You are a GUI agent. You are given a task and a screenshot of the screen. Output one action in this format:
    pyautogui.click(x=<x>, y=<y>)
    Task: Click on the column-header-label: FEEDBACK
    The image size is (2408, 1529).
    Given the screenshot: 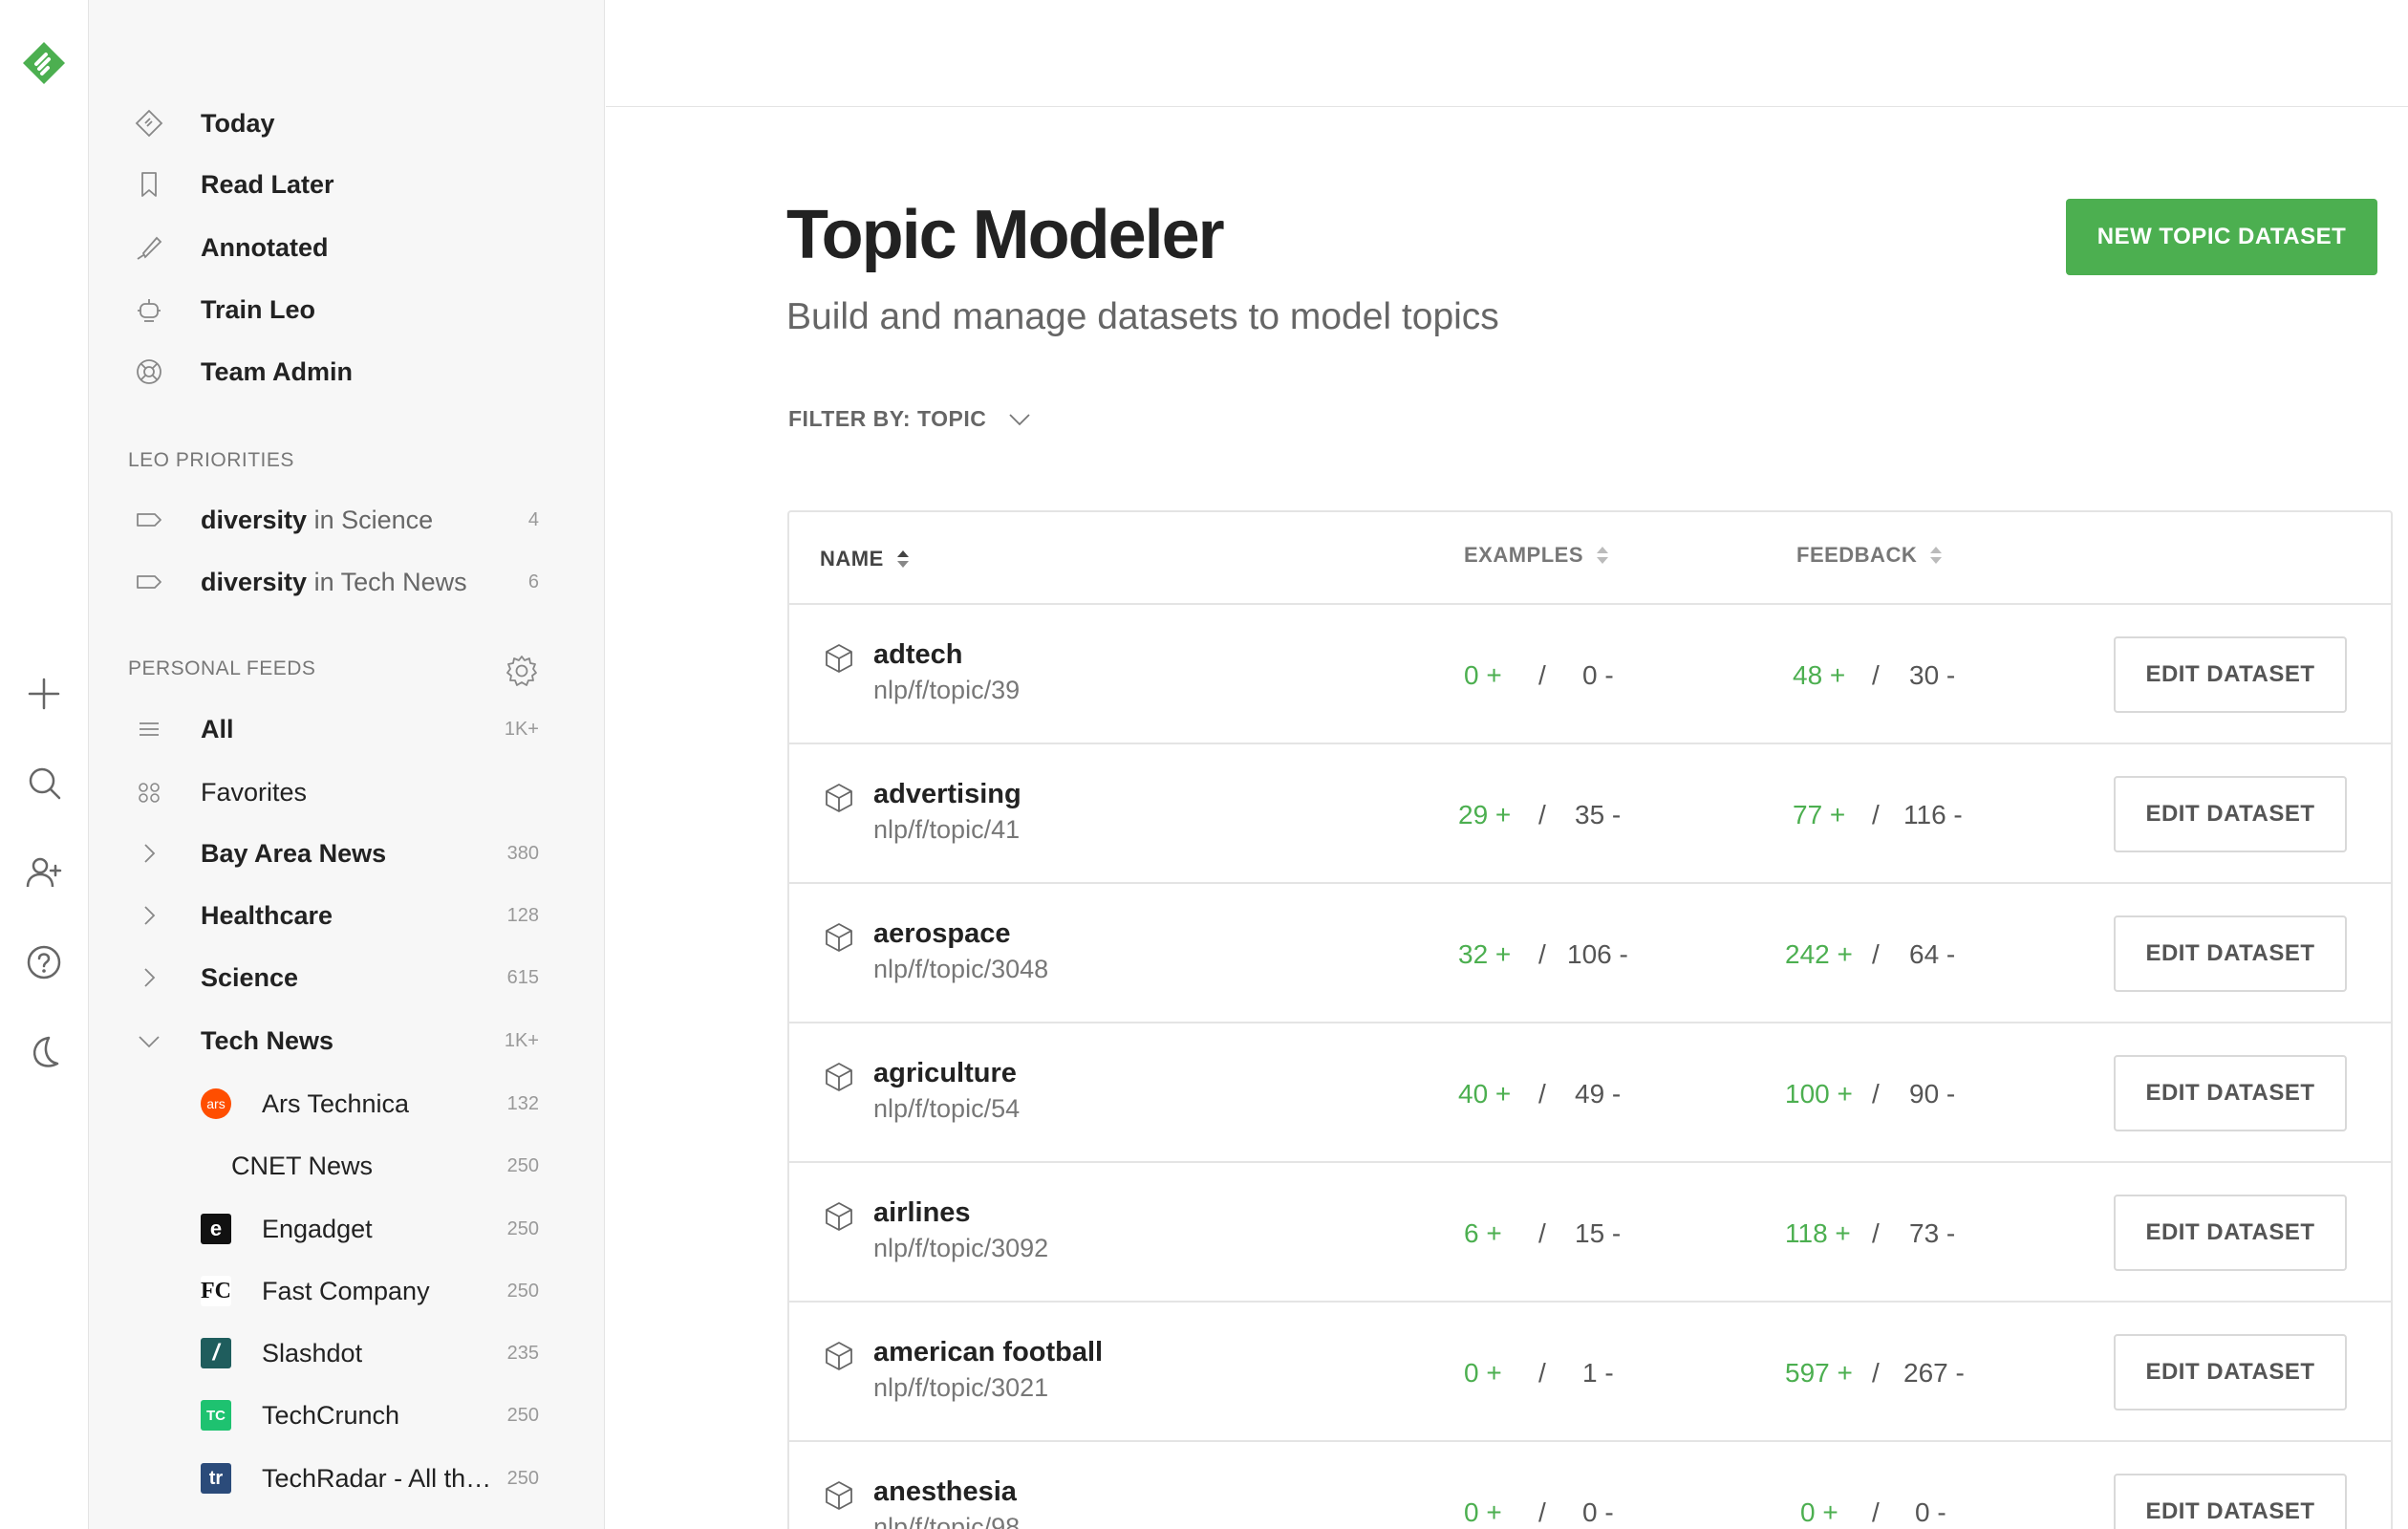 What is the action you would take?
    pyautogui.click(x=1857, y=555)
    